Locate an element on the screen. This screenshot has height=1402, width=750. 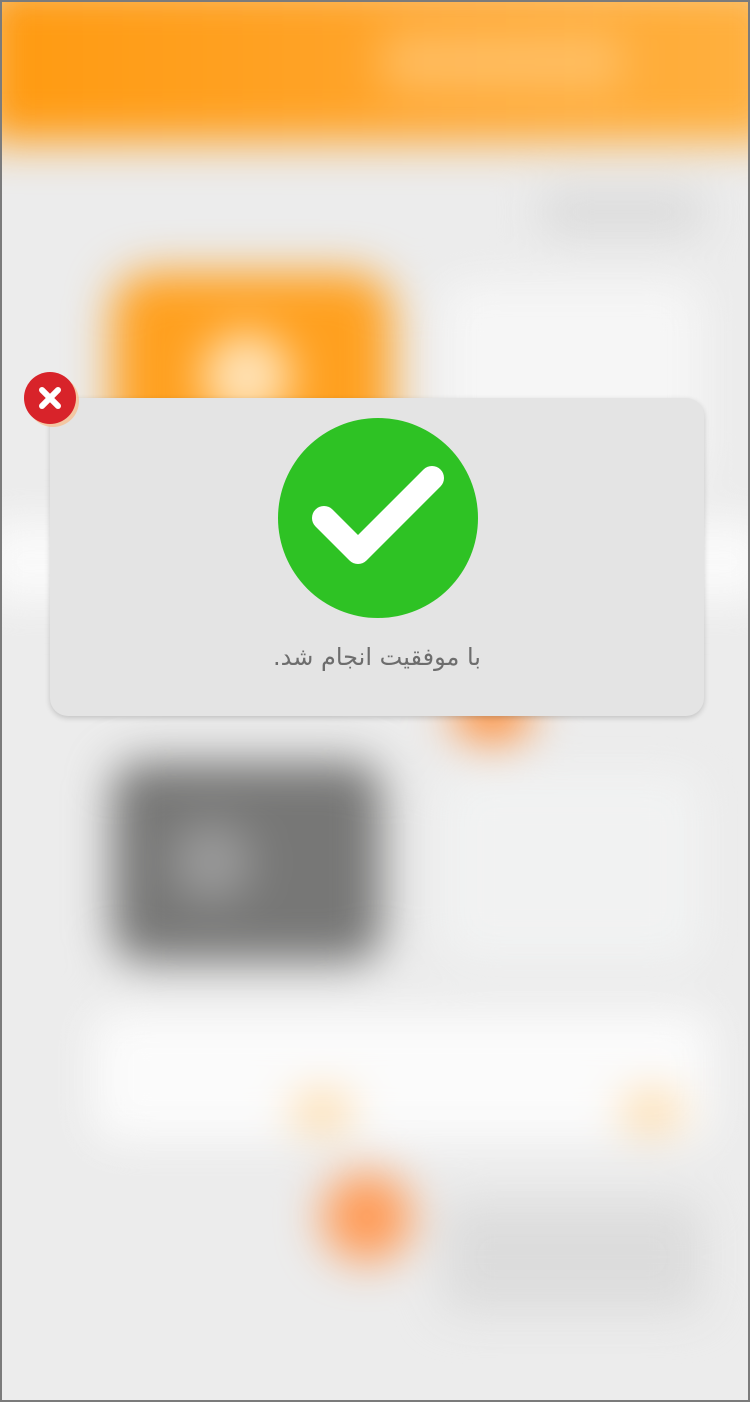
background-dot-left is located at coordinates (322, 1112).